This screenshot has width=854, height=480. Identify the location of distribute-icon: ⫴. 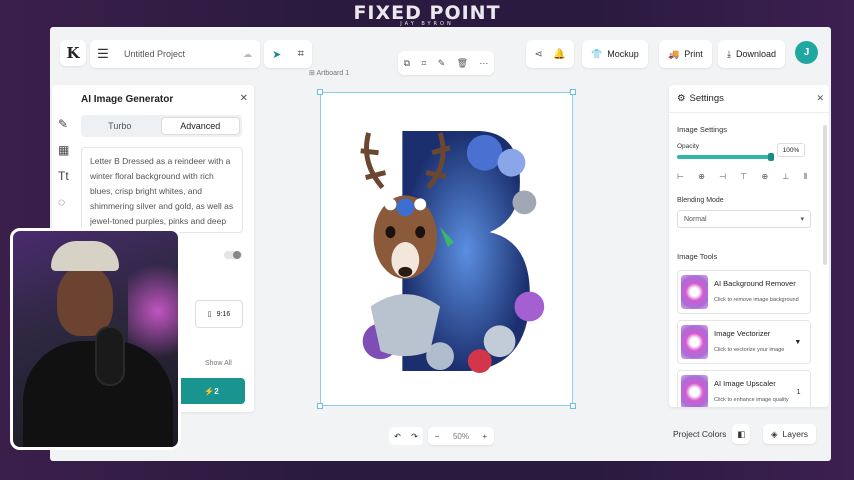
(805, 177).